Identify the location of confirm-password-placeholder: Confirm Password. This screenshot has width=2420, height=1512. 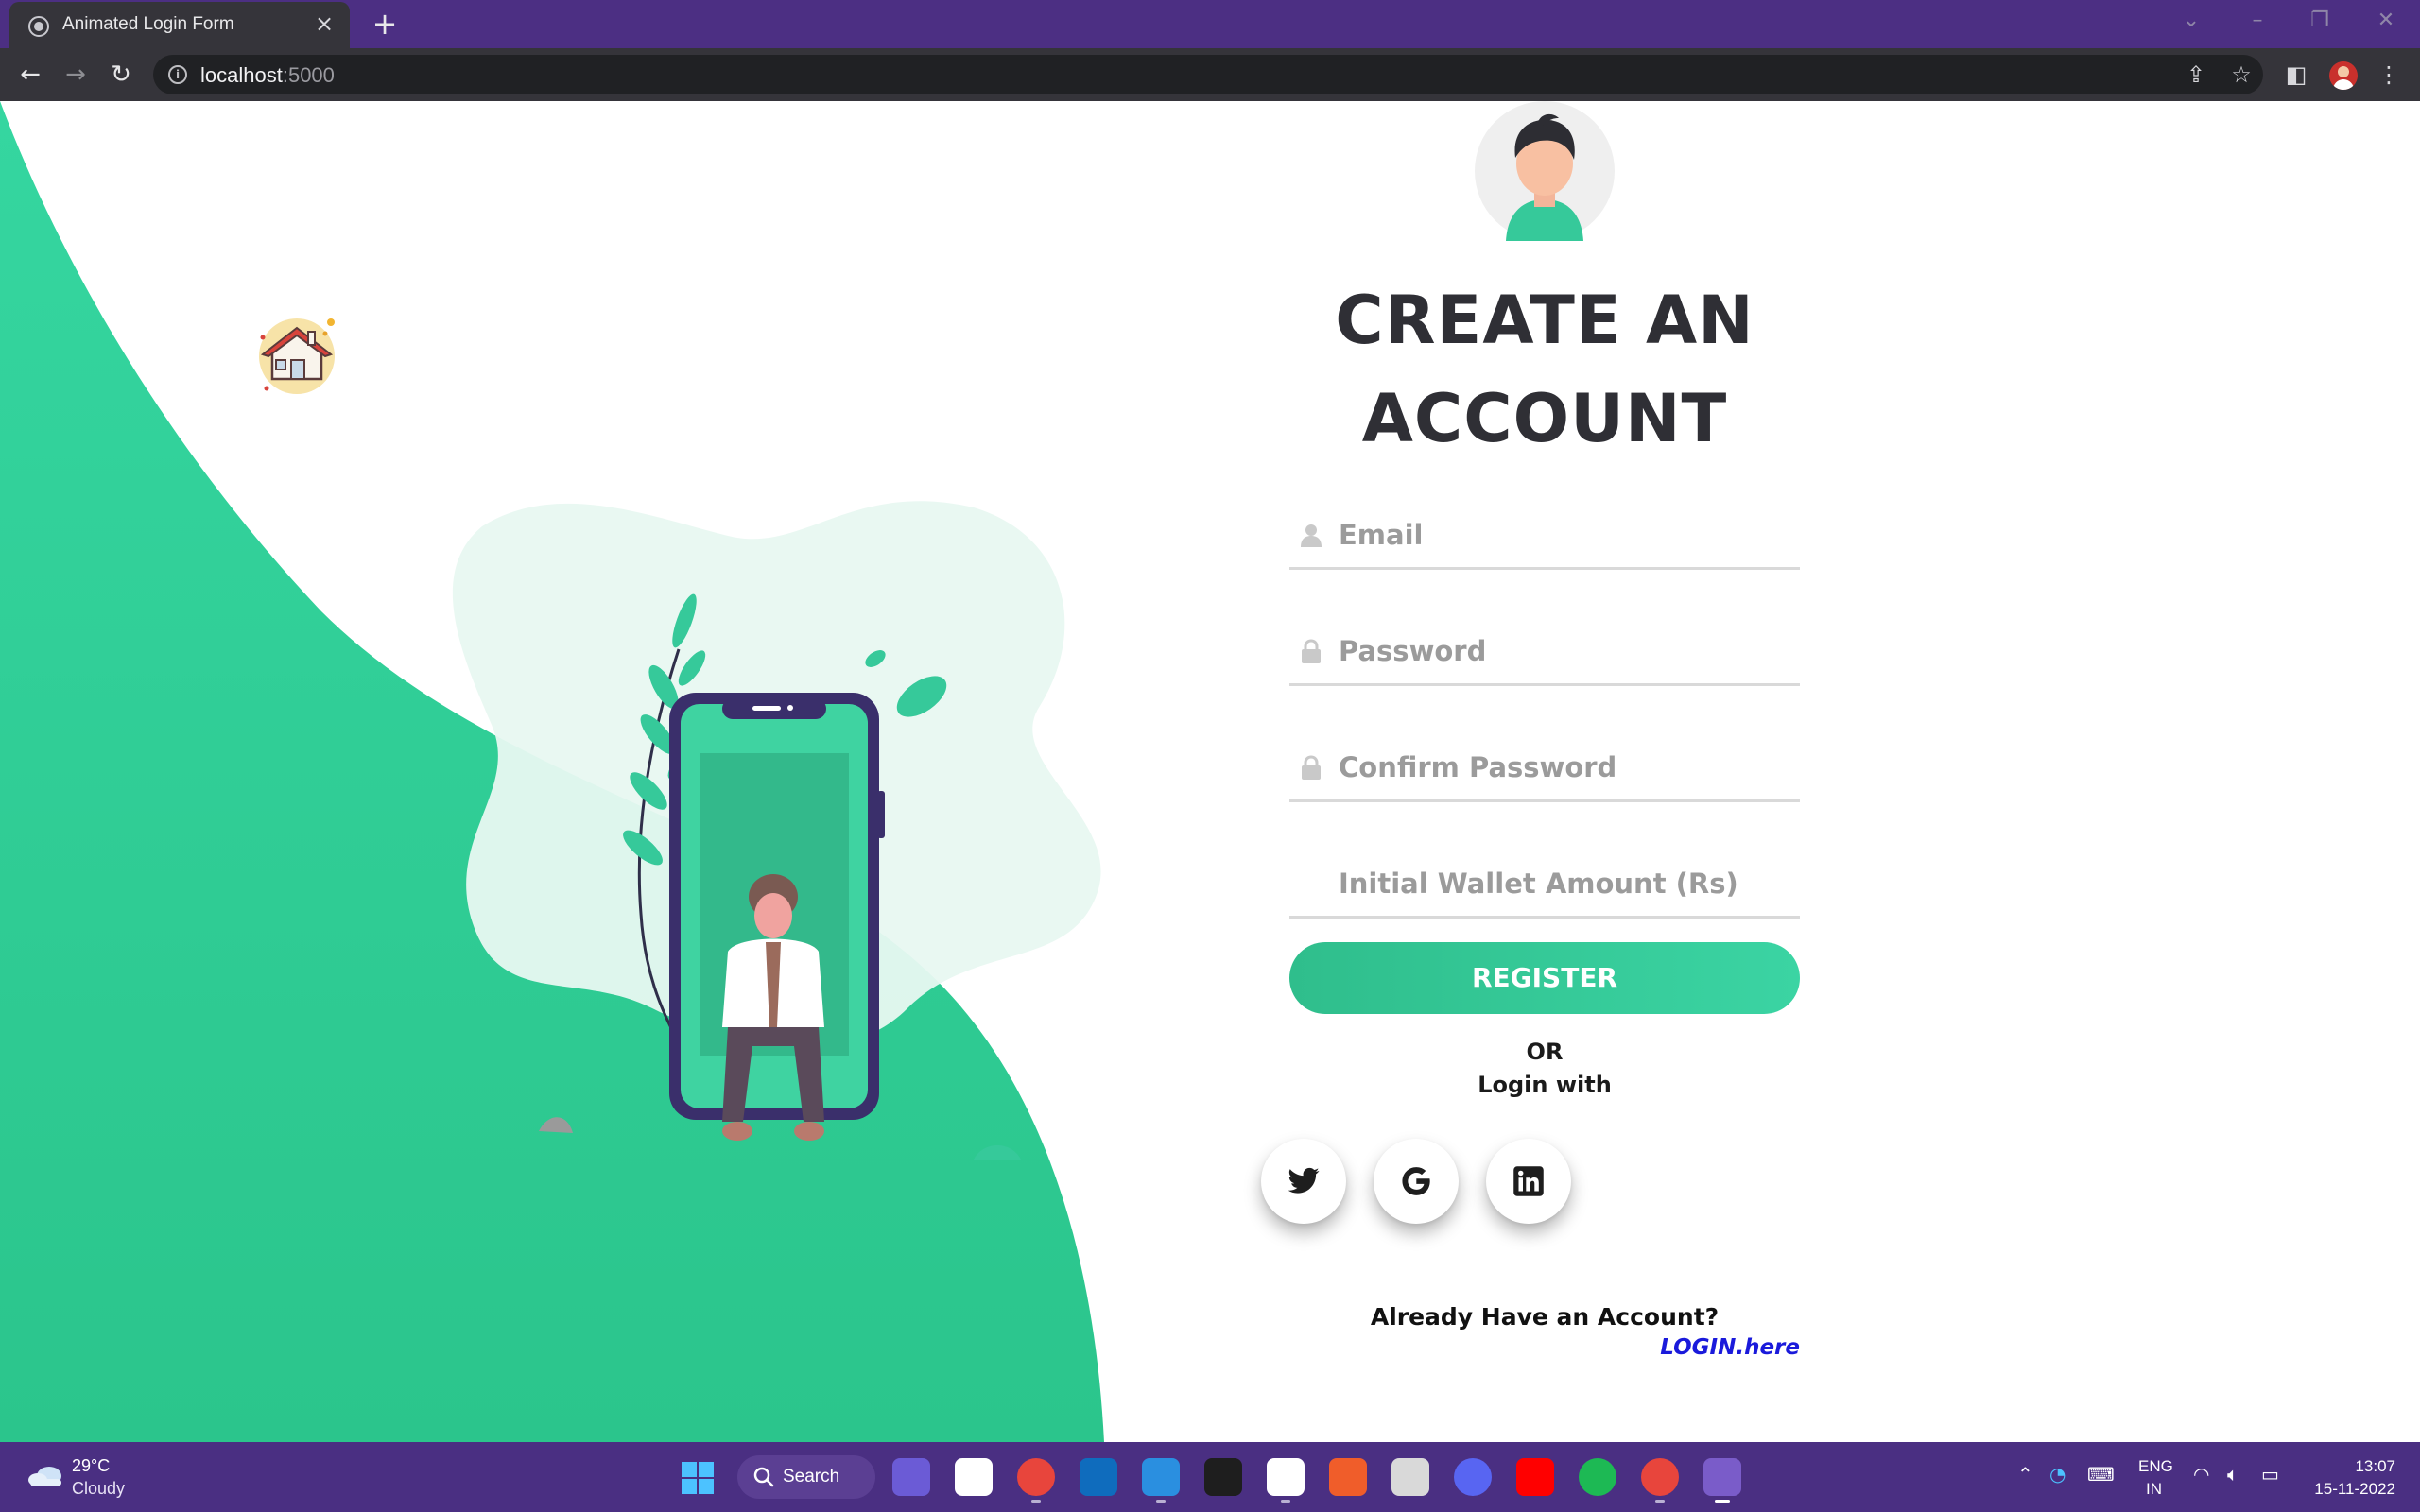
(1478, 767).